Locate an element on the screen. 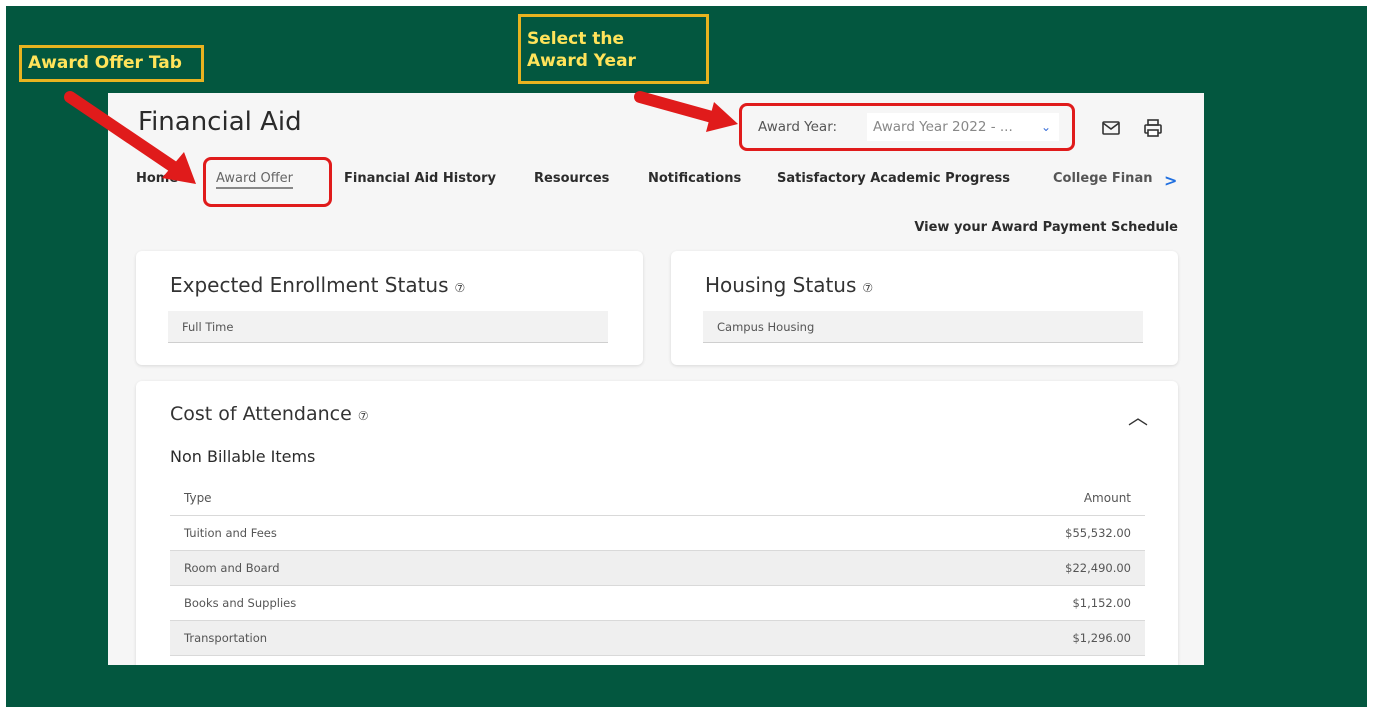 This screenshot has width=1375, height=713. row-amount: $55,532.00 is located at coordinates (949, 533).